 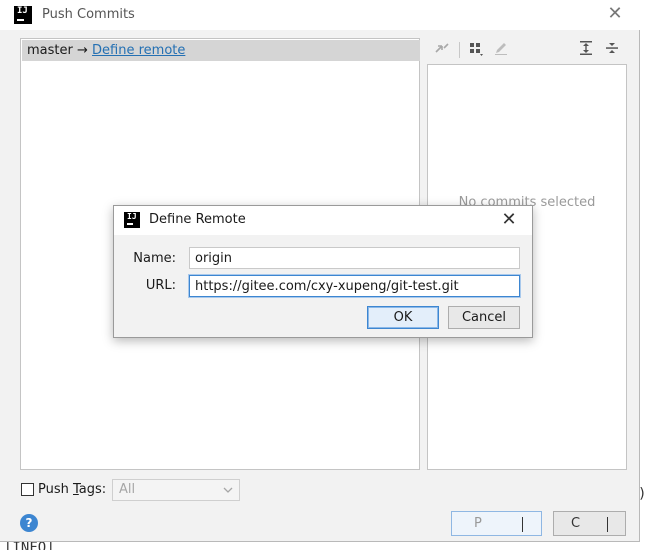 I want to click on collapse-all-icon, so click(x=612, y=49).